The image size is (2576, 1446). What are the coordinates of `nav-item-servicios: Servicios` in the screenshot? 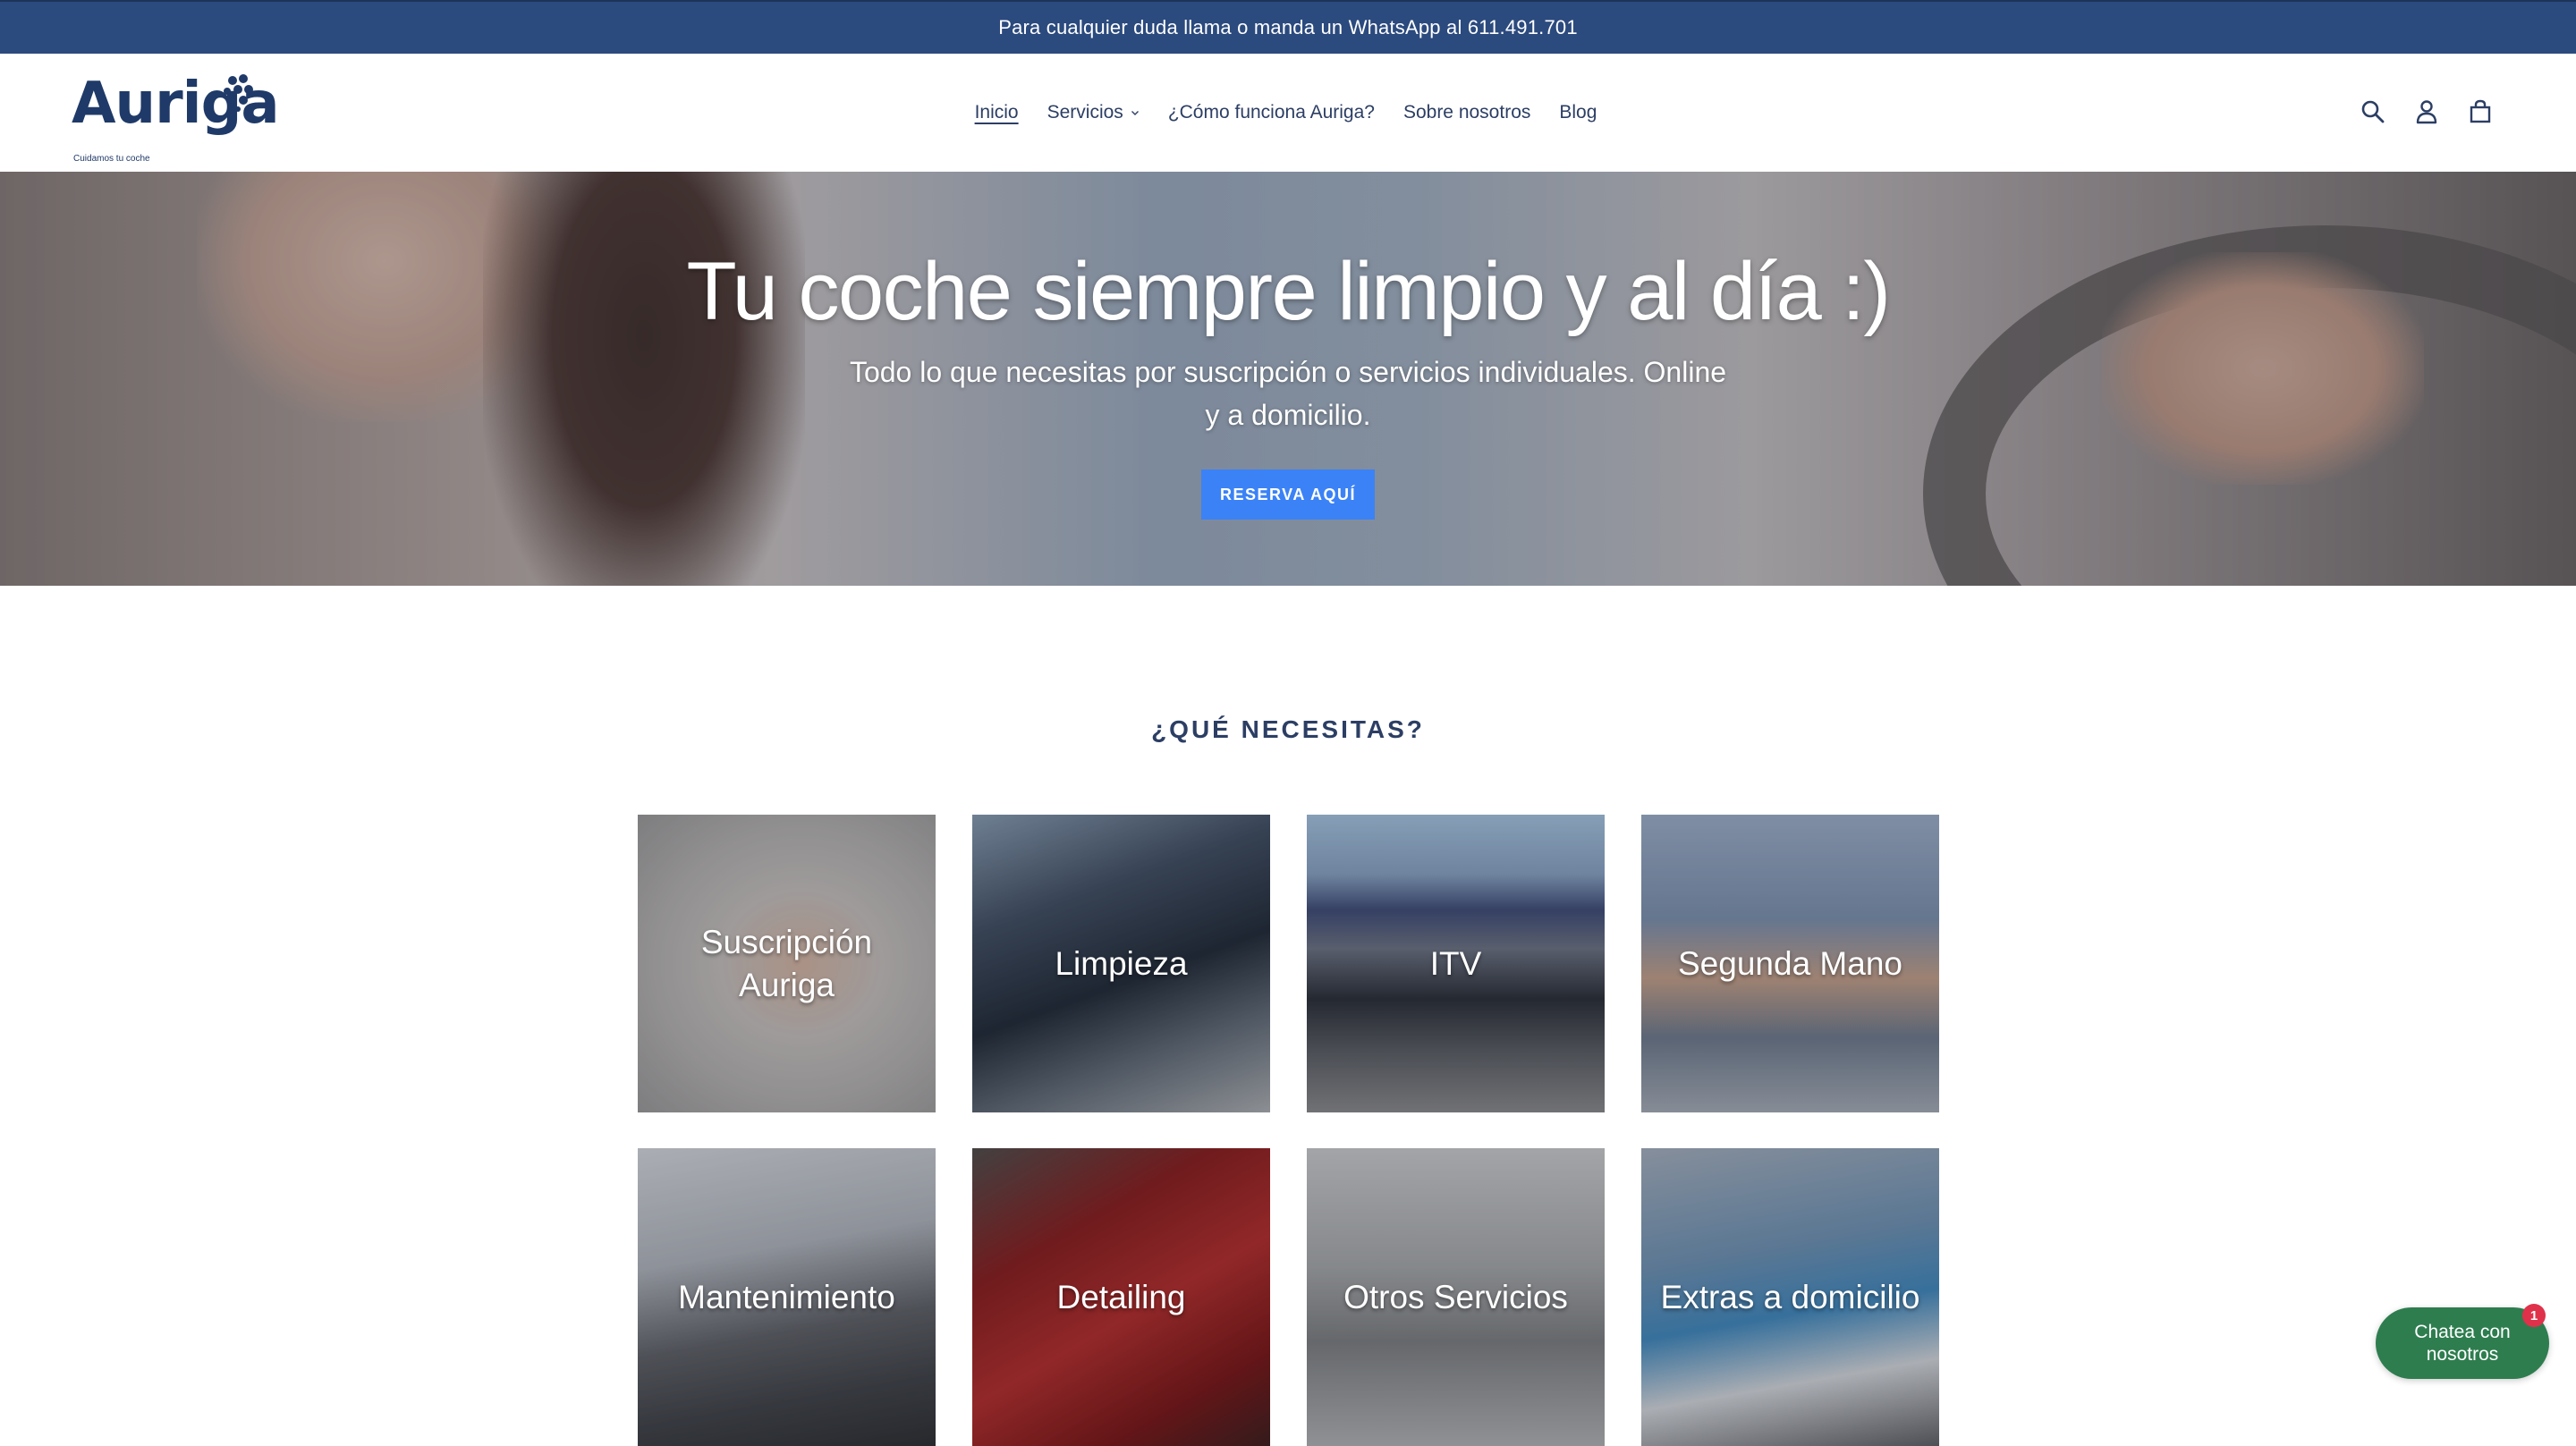 It's located at (1093, 113).